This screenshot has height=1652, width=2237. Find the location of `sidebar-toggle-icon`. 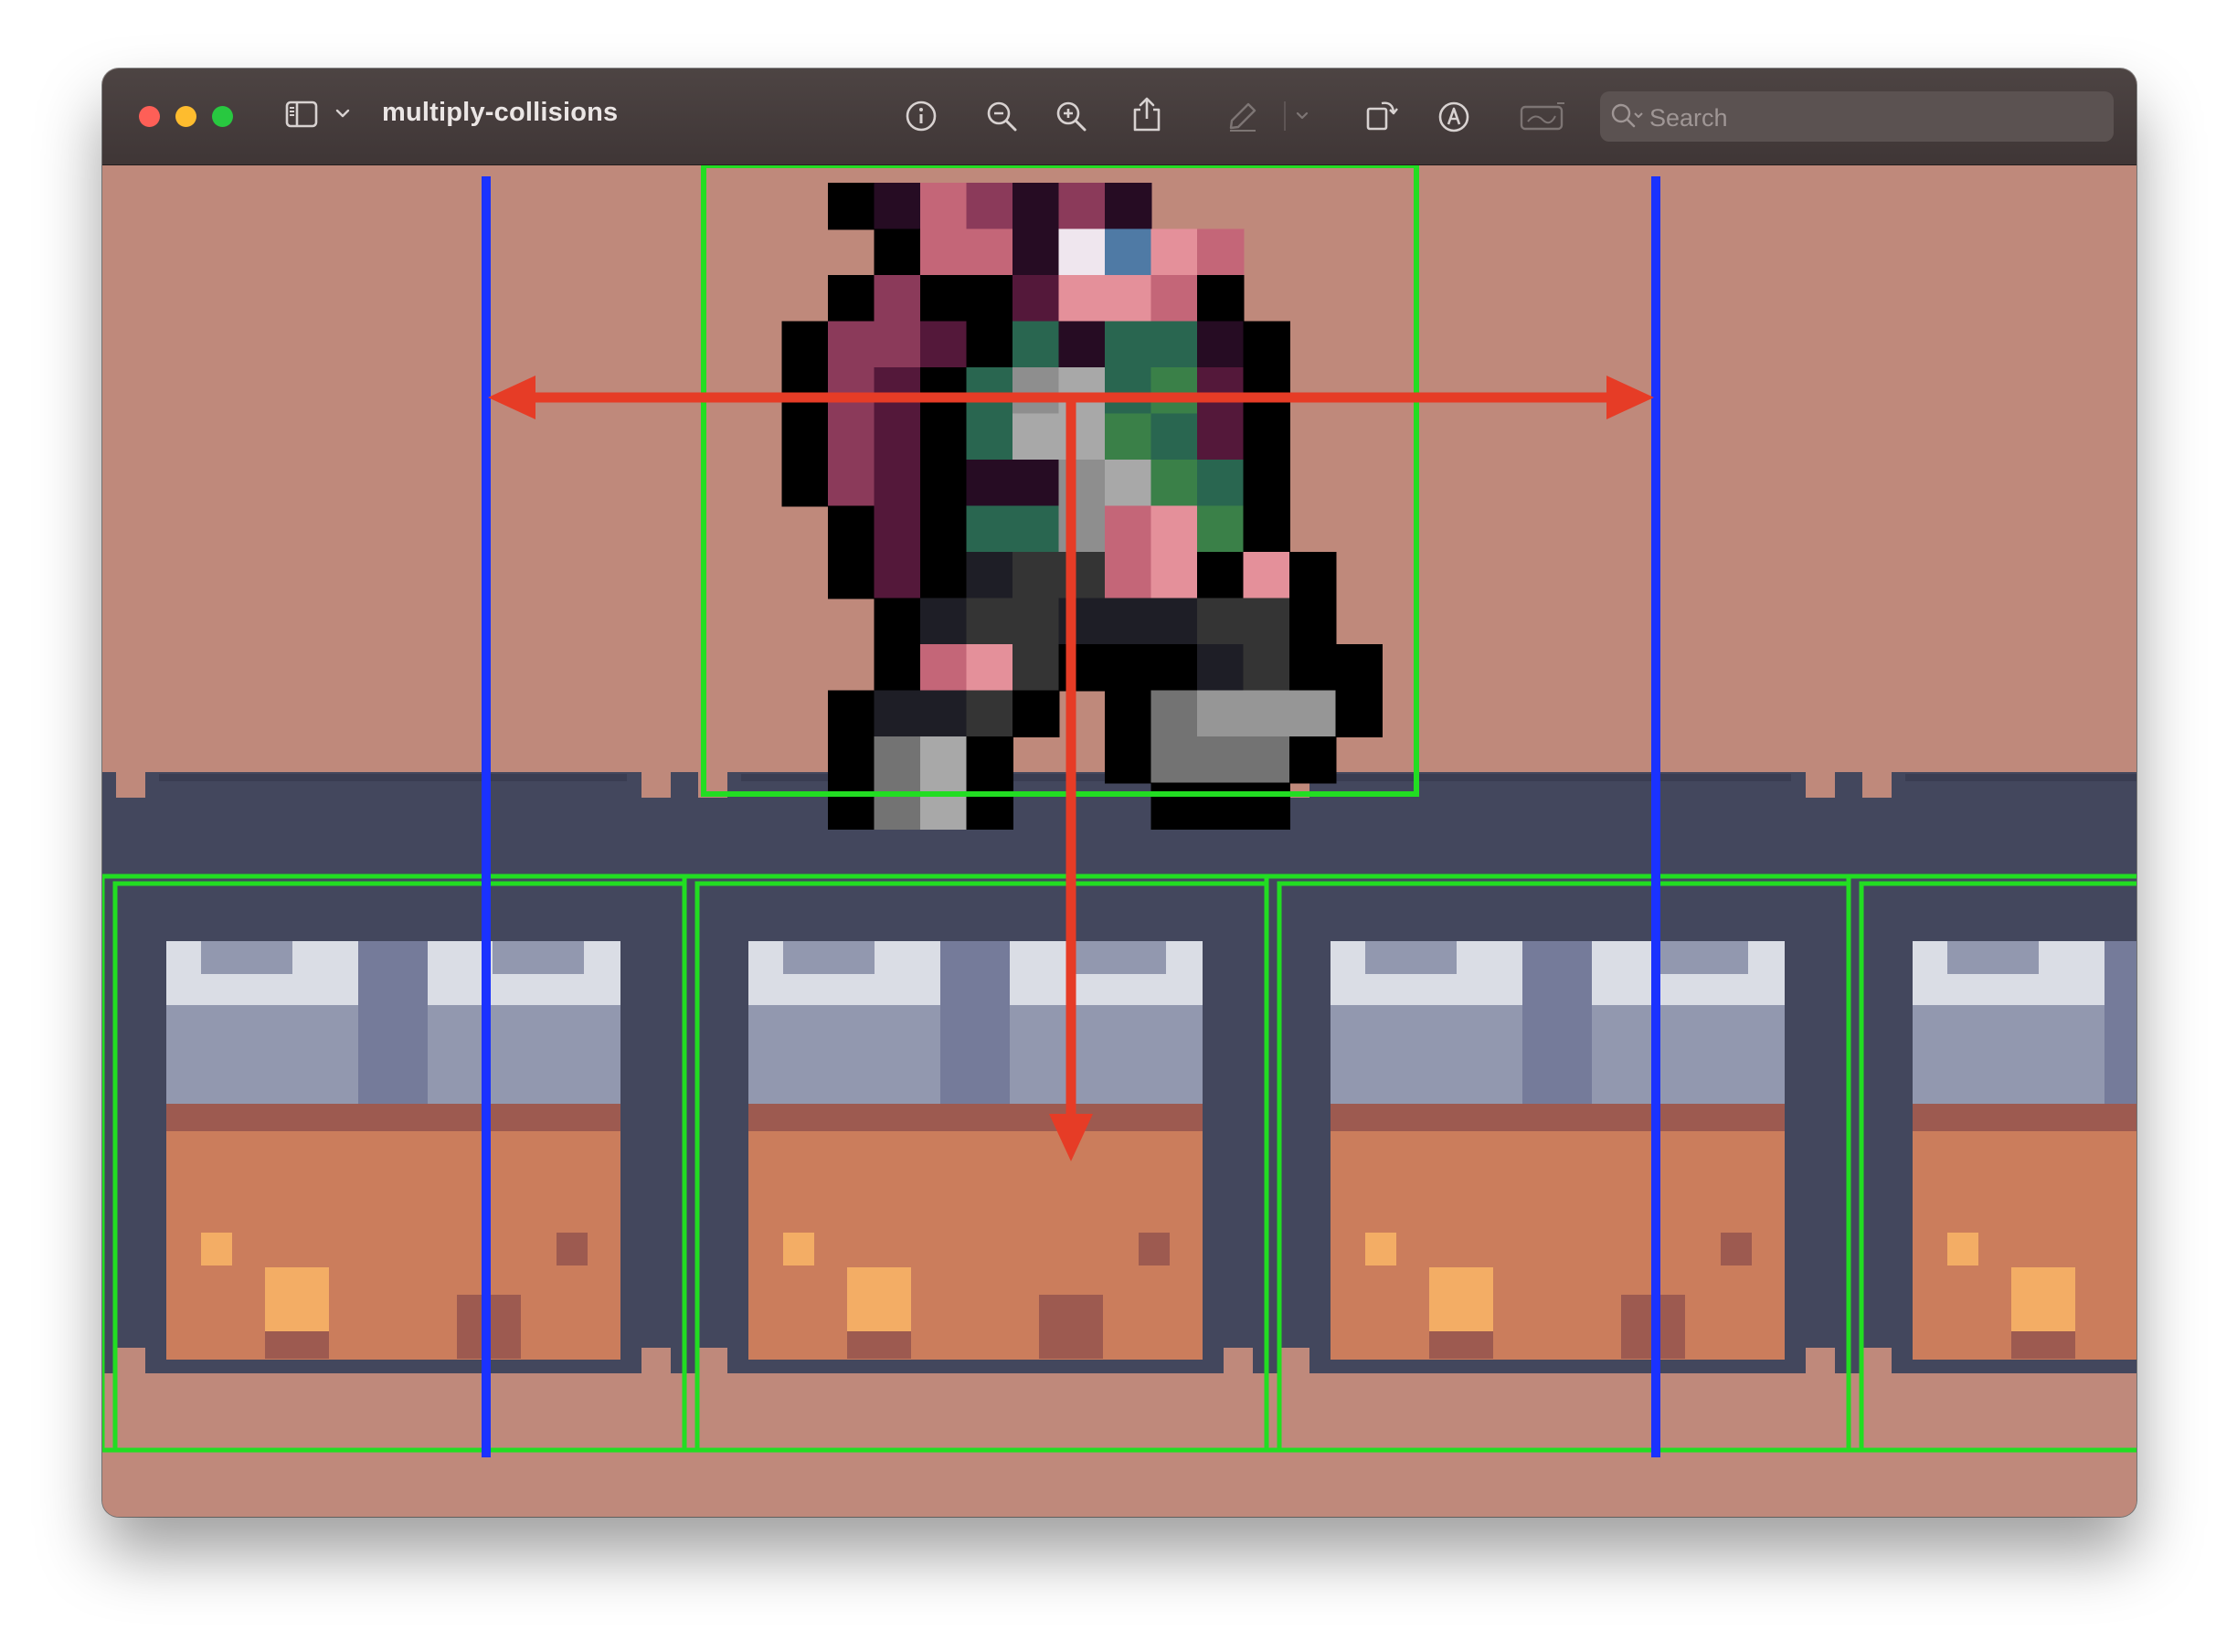

sidebar-toggle-icon is located at coordinates (301, 115).